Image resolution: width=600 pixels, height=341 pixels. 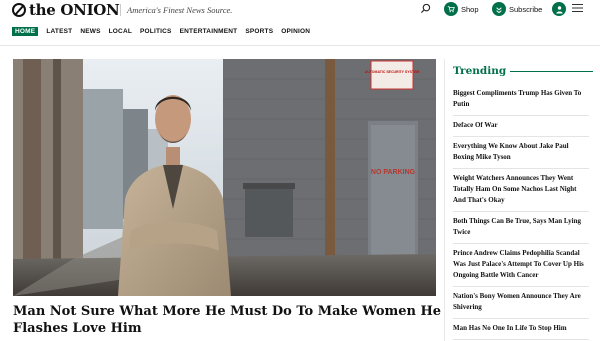 What do you see at coordinates (25, 31) in the screenshot?
I see `nav-item-home: HOME` at bounding box center [25, 31].